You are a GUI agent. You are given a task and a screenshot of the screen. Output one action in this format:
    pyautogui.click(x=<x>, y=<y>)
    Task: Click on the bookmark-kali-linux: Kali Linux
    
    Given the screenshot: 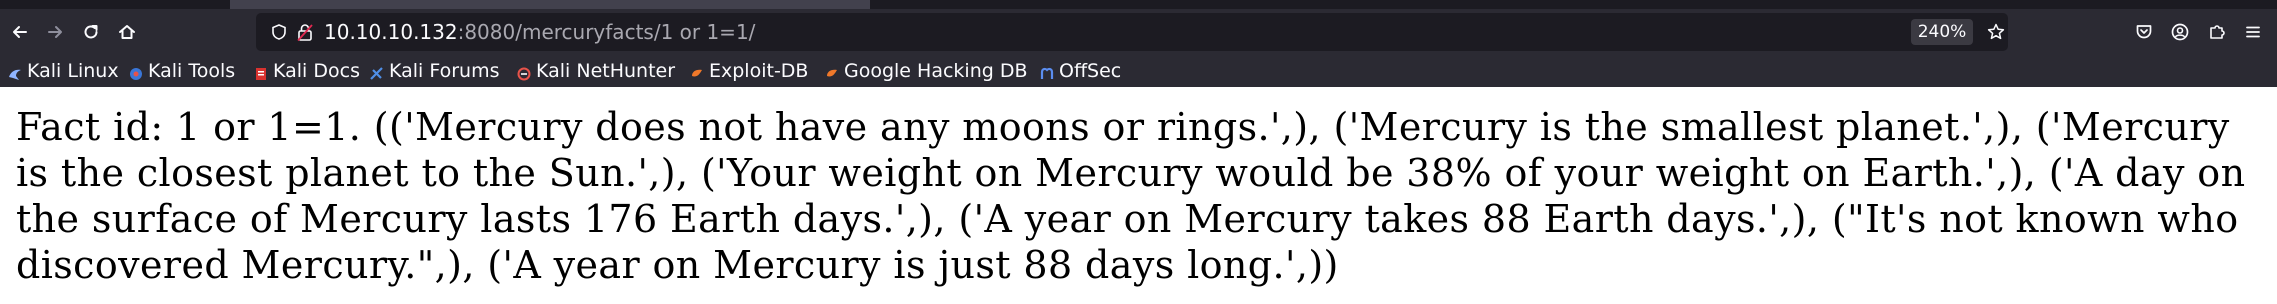 What is the action you would take?
    pyautogui.click(x=63, y=71)
    